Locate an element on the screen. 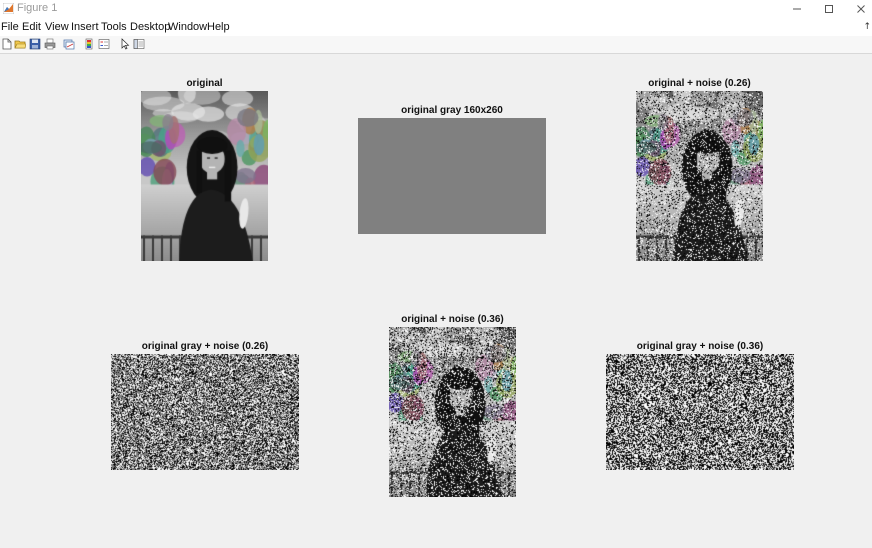 This screenshot has width=872, height=548. property-inspector-icon is located at coordinates (139, 44).